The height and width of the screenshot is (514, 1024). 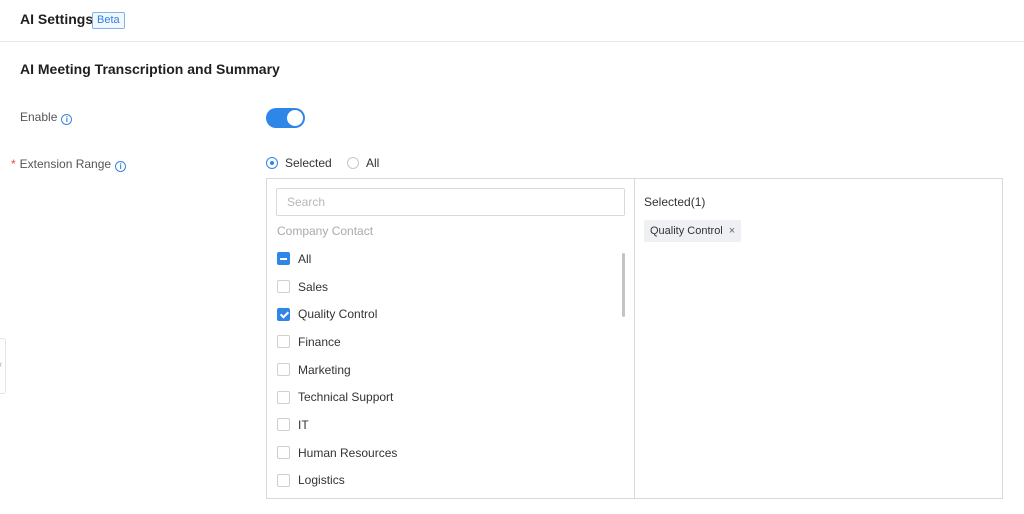 What do you see at coordinates (150, 69) in the screenshot?
I see `section-title: AI Meeting Transcription and Summary` at bounding box center [150, 69].